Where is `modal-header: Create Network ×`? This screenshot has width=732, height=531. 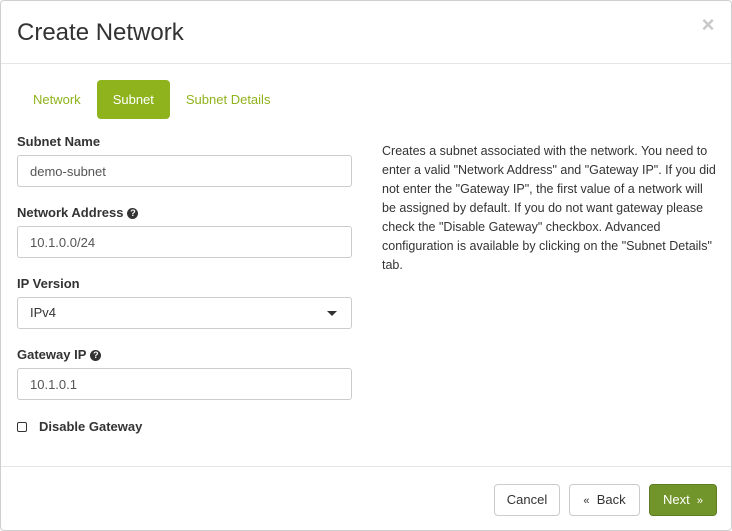 modal-header: Create Network × is located at coordinates (366, 32).